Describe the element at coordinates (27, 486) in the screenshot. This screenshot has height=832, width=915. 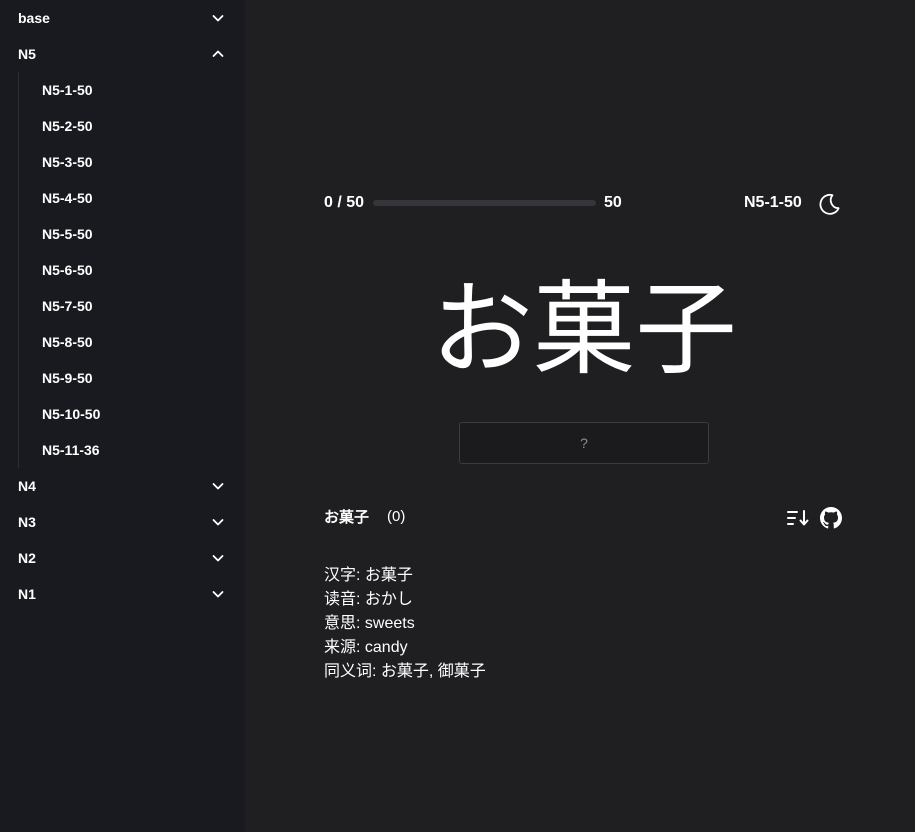
I see `sidebar-group-label: N4` at that location.